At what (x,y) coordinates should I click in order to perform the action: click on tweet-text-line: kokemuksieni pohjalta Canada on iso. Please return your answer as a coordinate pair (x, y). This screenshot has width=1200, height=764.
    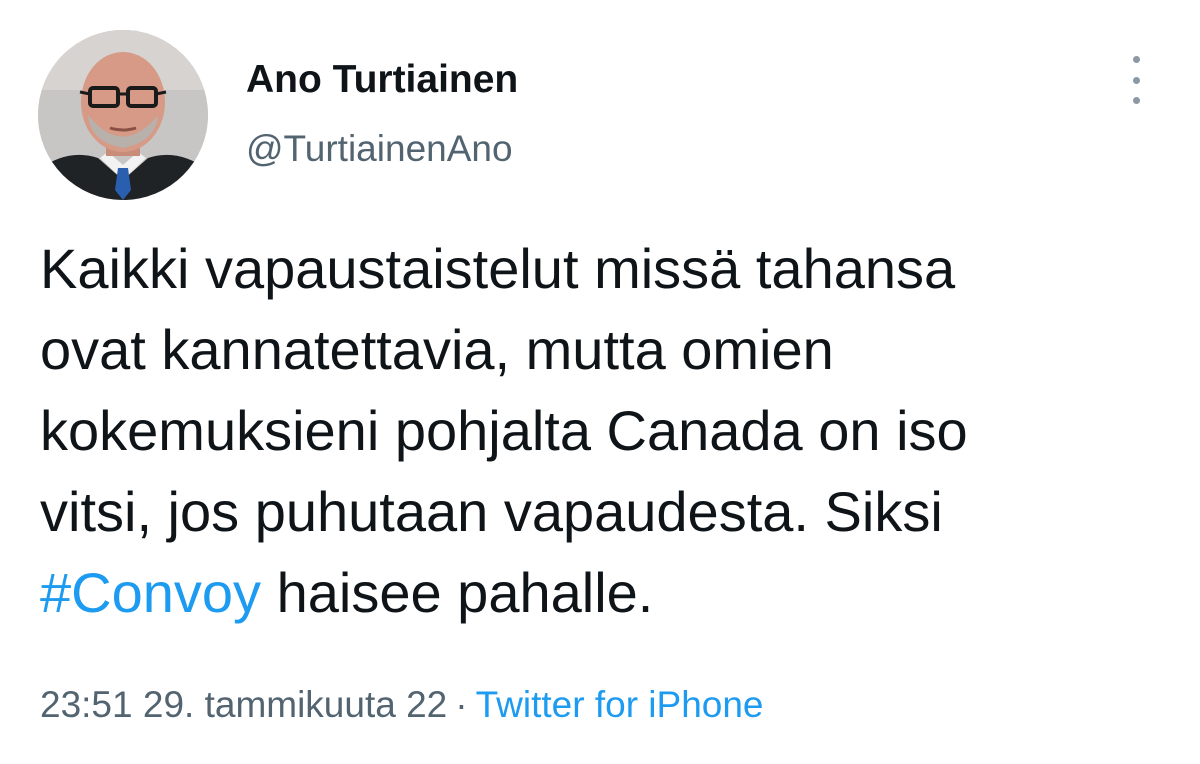
    Looking at the image, I should click on (504, 430).